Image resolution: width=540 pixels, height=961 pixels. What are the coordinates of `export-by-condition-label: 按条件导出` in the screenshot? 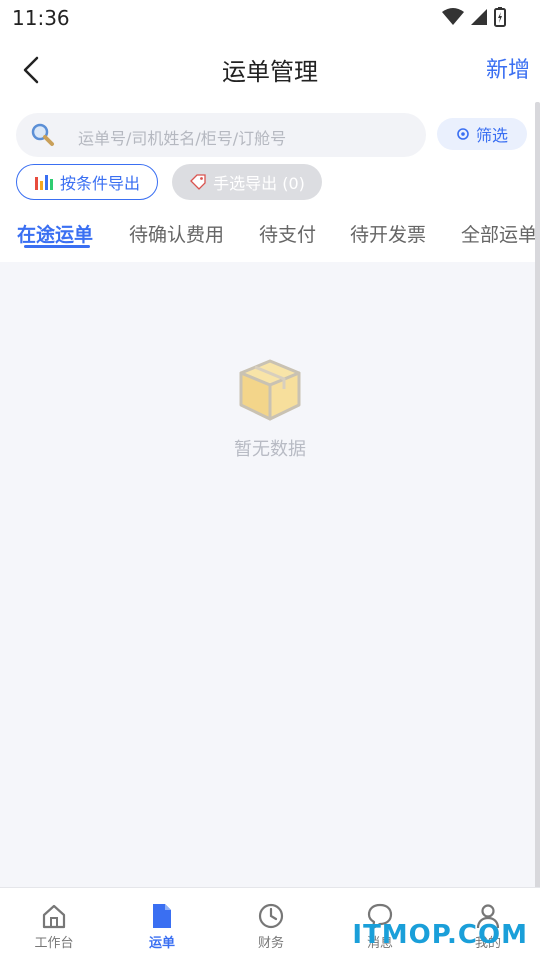 It's located at (99, 183).